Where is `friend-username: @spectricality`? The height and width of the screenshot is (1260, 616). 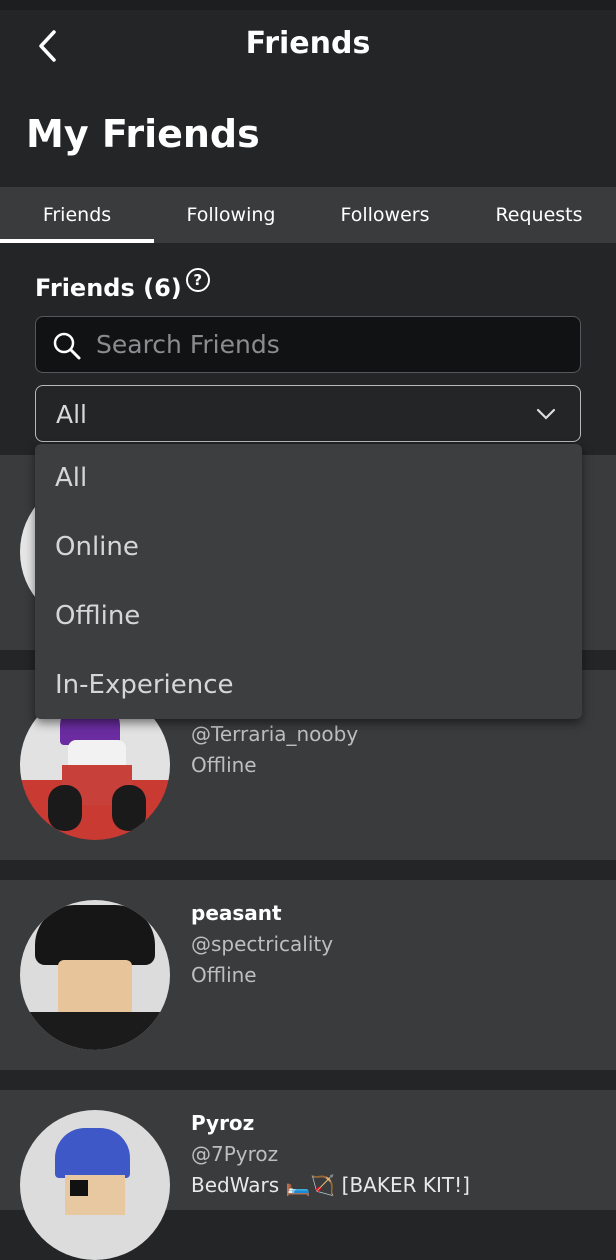 friend-username: @spectricality is located at coordinates (262, 944).